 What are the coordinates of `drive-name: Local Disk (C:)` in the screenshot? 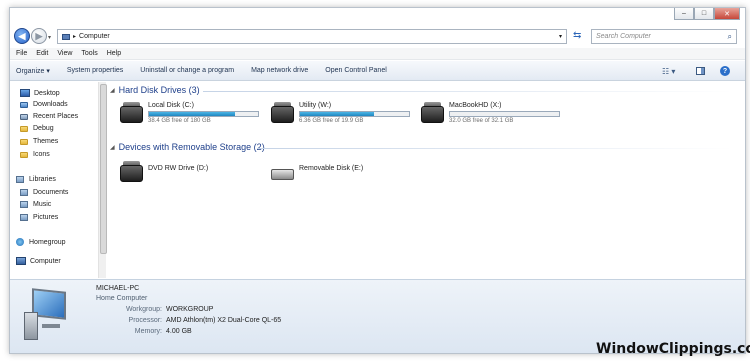 It's located at (171, 105).